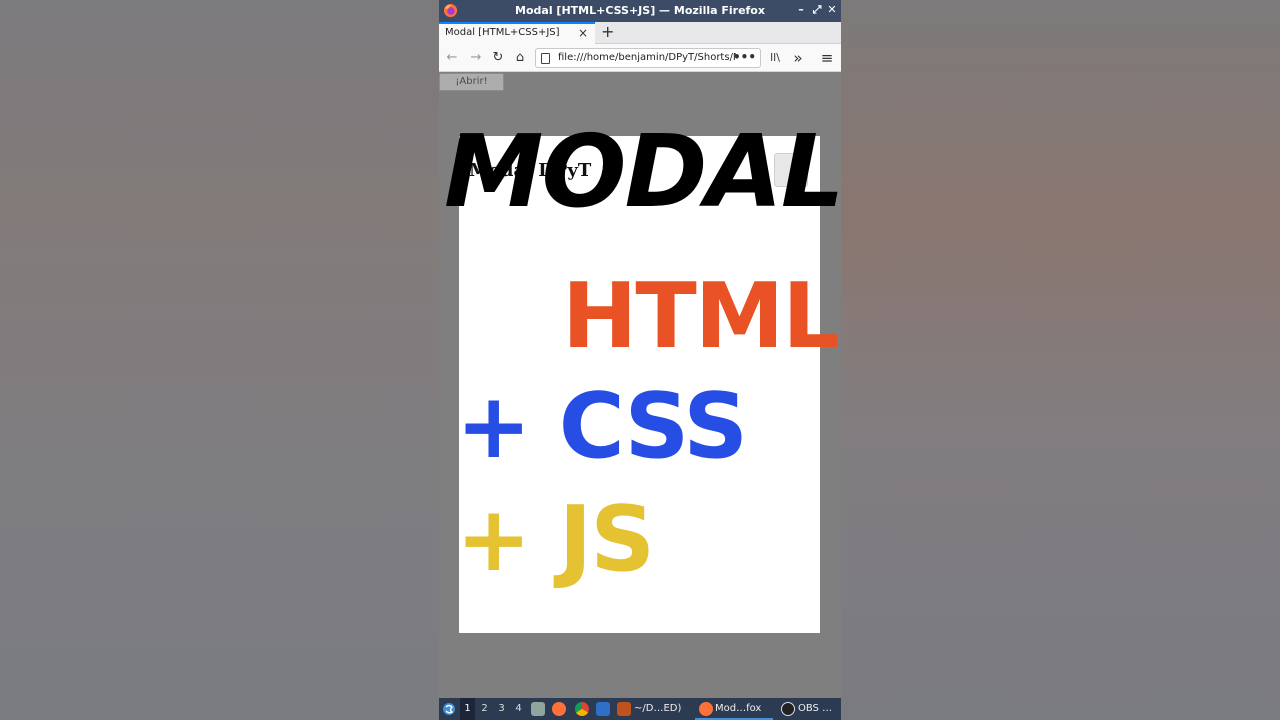 The image size is (1280, 720). What do you see at coordinates (484, 709) in the screenshot?
I see `workspace-2: 2` at bounding box center [484, 709].